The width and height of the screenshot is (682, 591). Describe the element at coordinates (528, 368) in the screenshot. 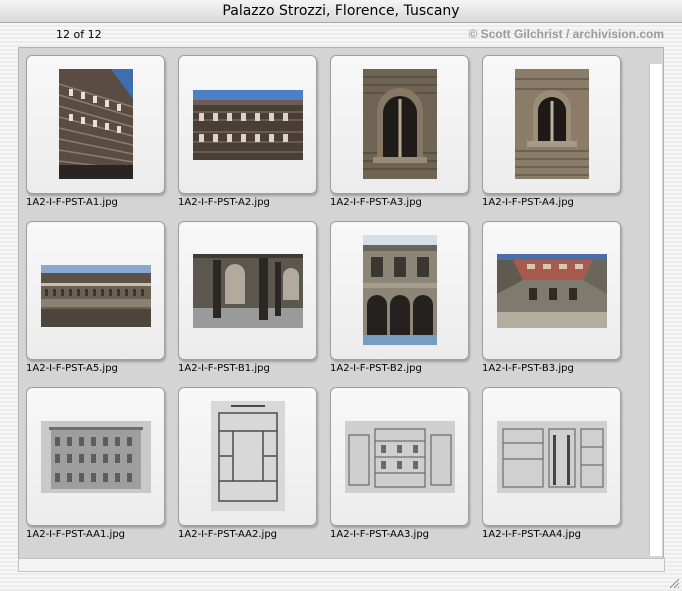

I see `thumbnail-filename: 1A2-I-F-PST-B3.jpg` at that location.